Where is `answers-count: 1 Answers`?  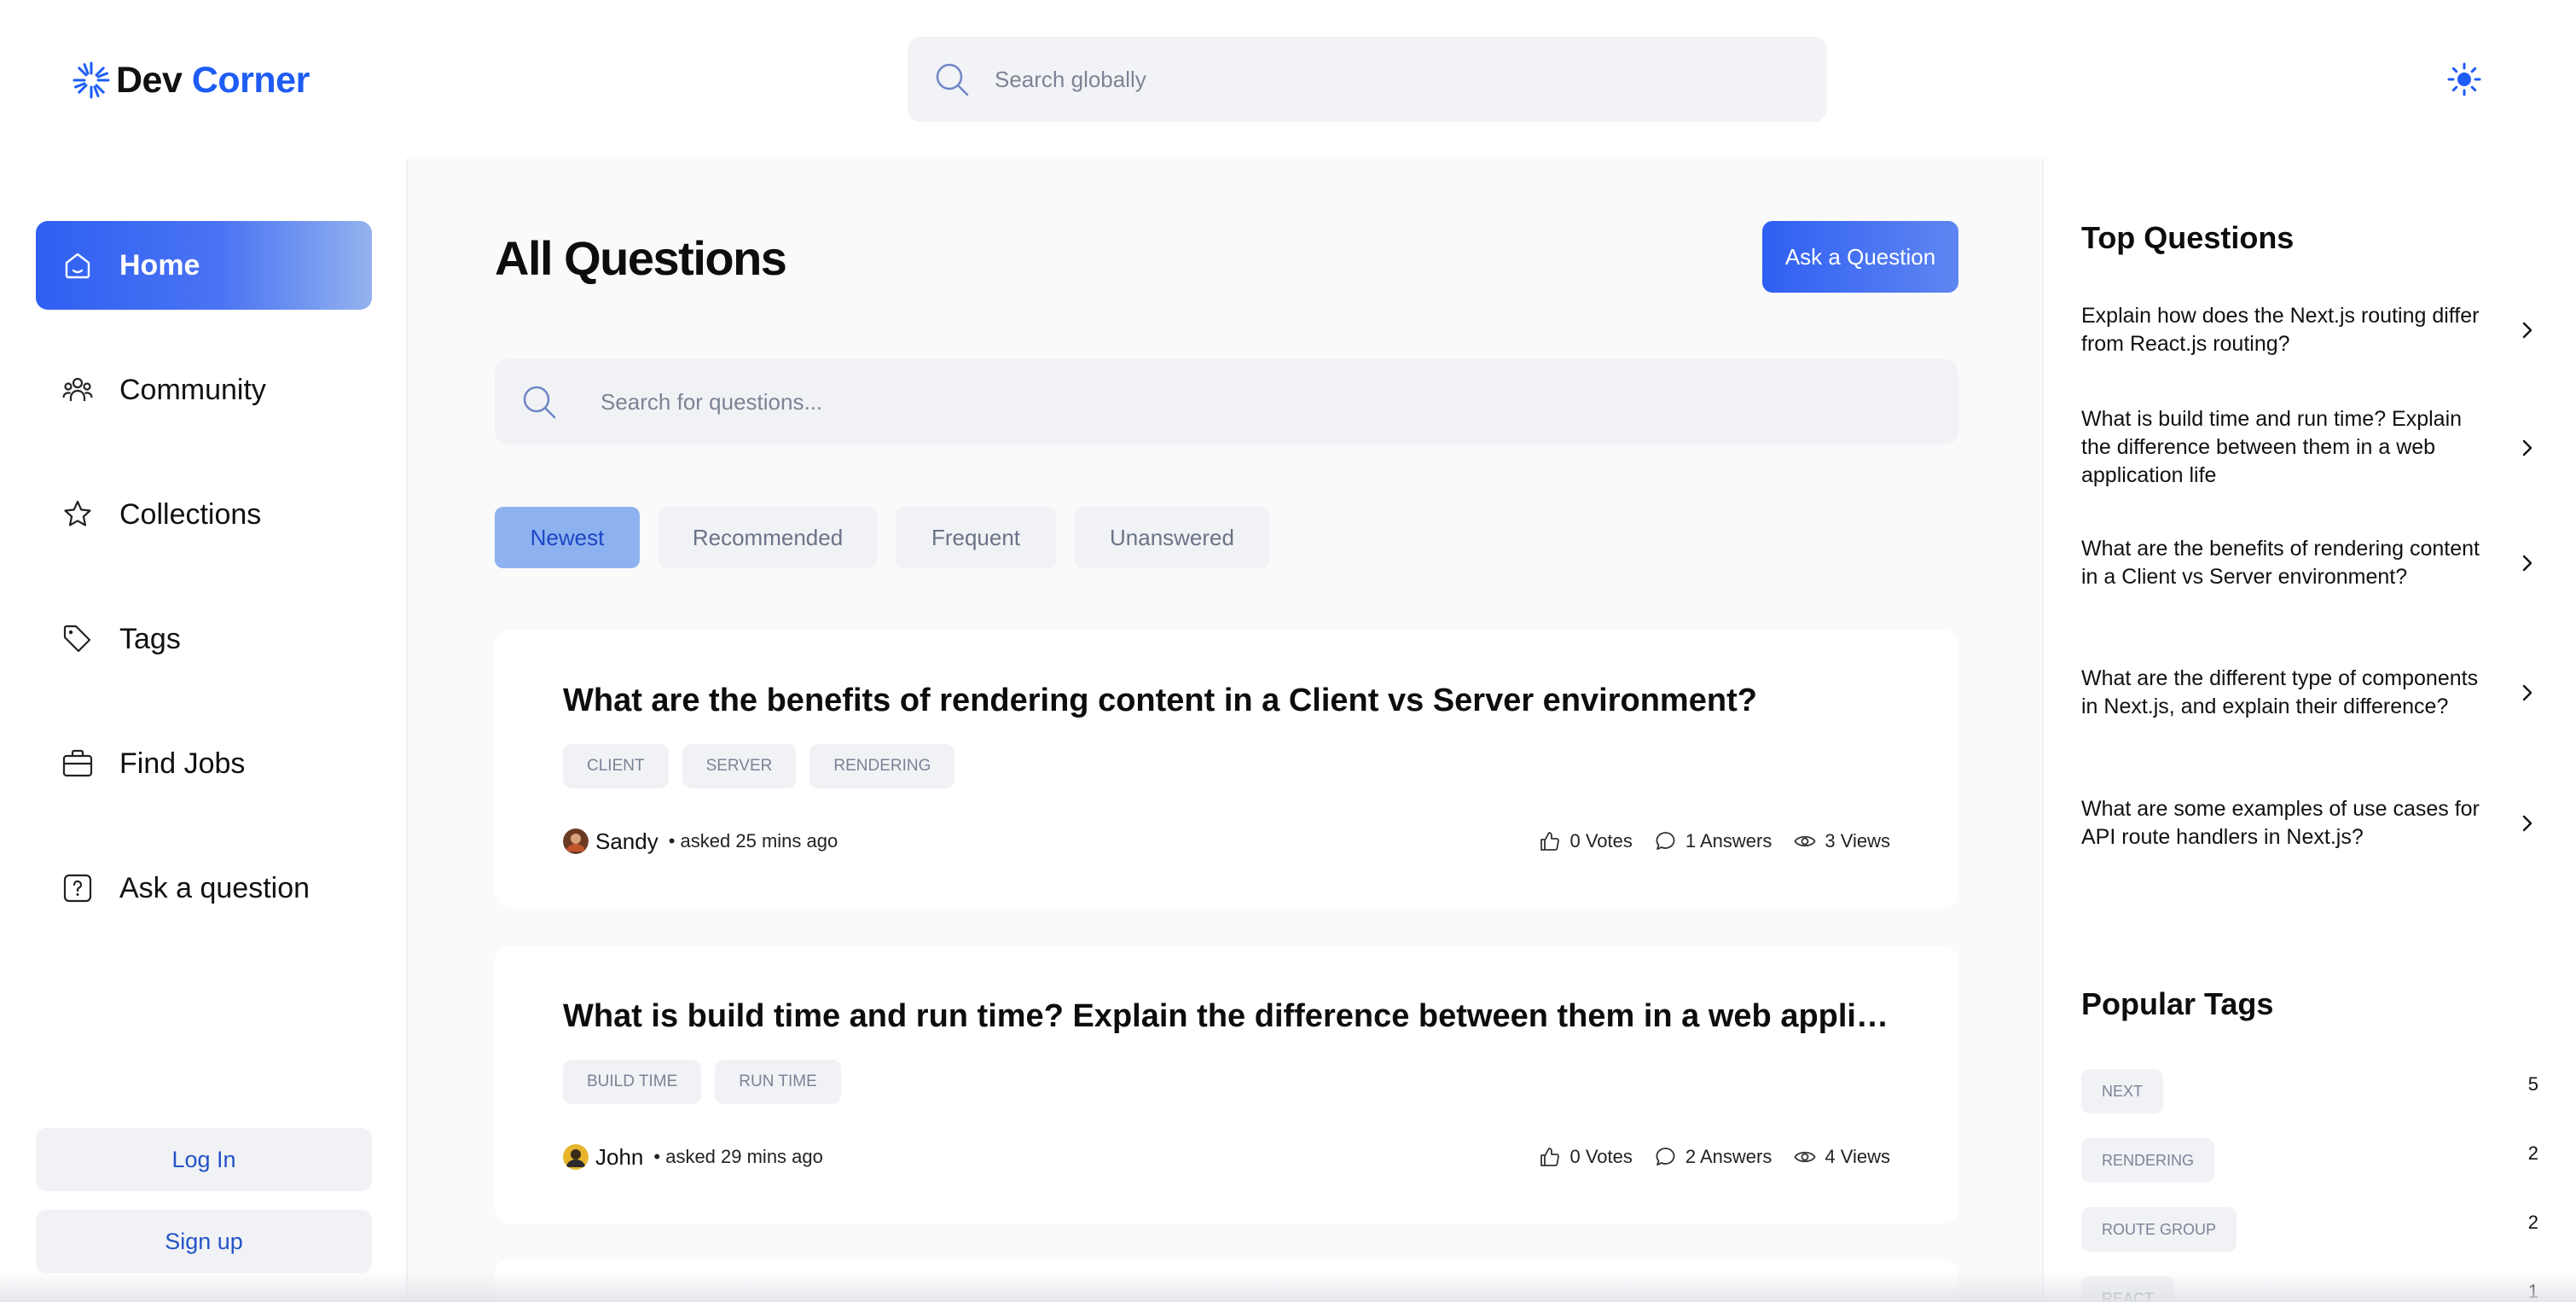
answers-count: 1 Answers is located at coordinates (1728, 841).